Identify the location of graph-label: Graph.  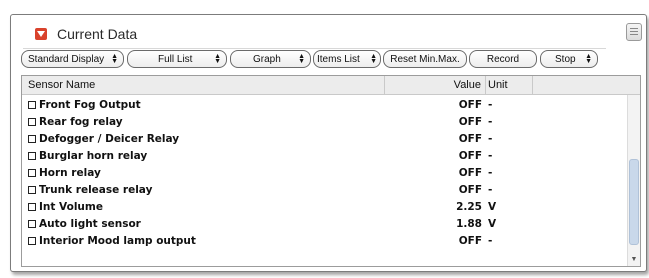
(267, 59).